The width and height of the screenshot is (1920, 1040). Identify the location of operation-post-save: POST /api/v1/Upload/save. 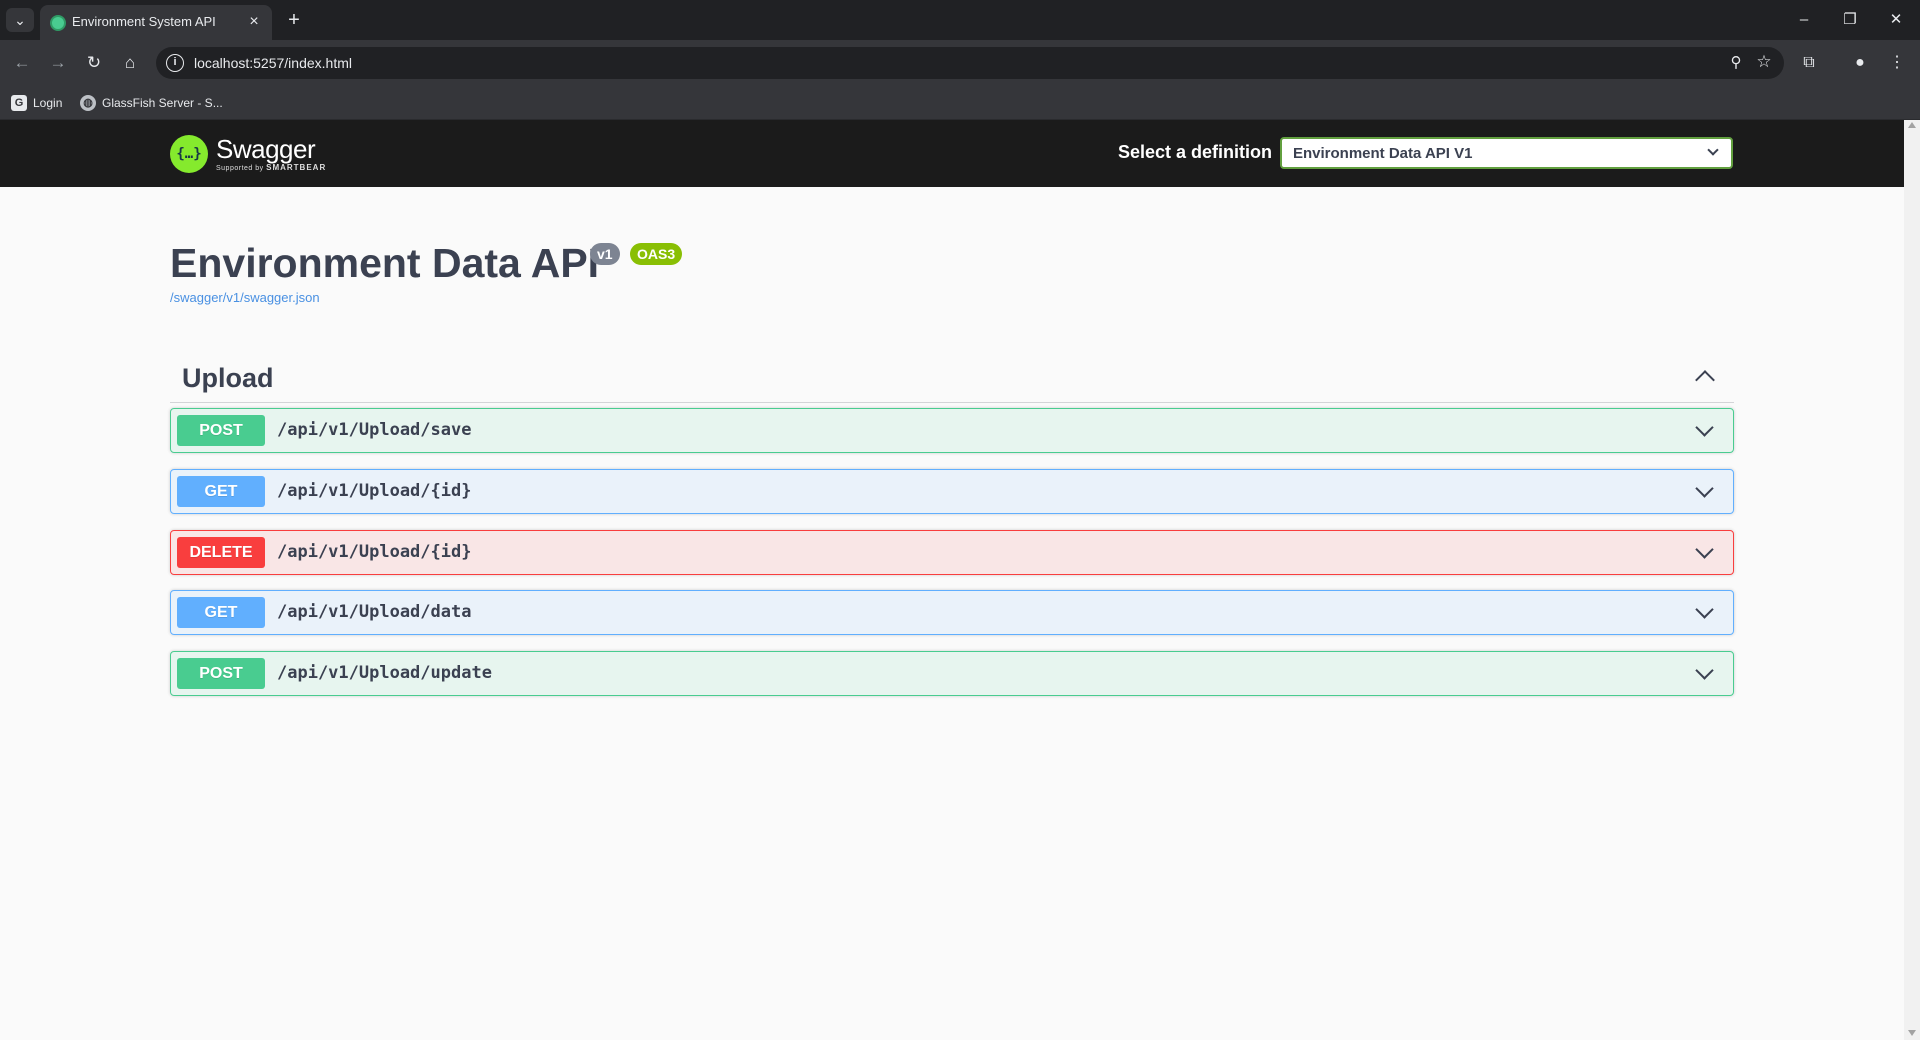
(952, 430).